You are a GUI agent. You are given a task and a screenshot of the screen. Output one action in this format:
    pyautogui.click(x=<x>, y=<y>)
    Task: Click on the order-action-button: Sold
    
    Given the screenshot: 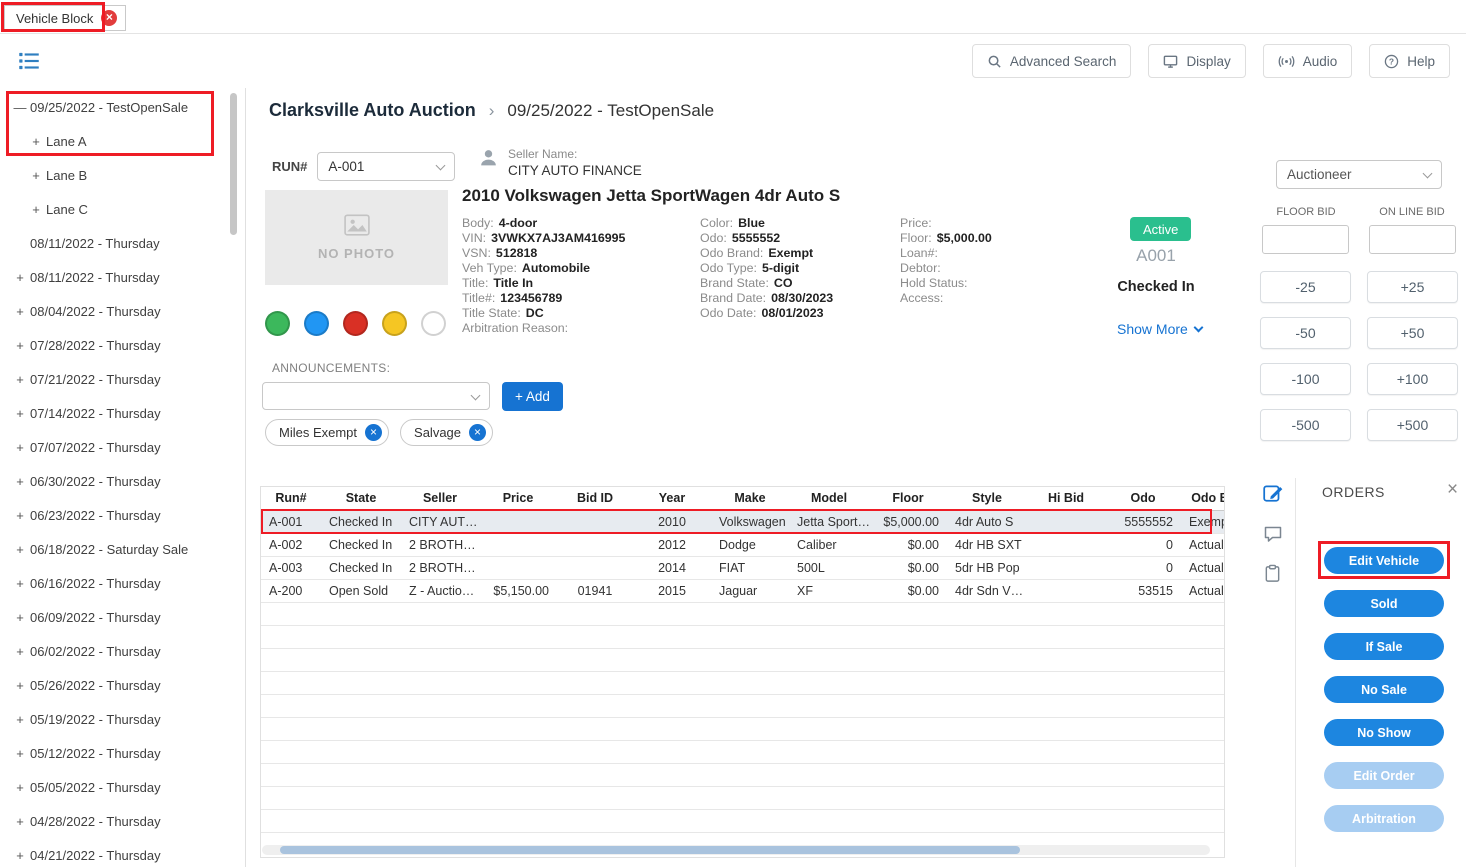 What is the action you would take?
    pyautogui.click(x=1384, y=603)
    